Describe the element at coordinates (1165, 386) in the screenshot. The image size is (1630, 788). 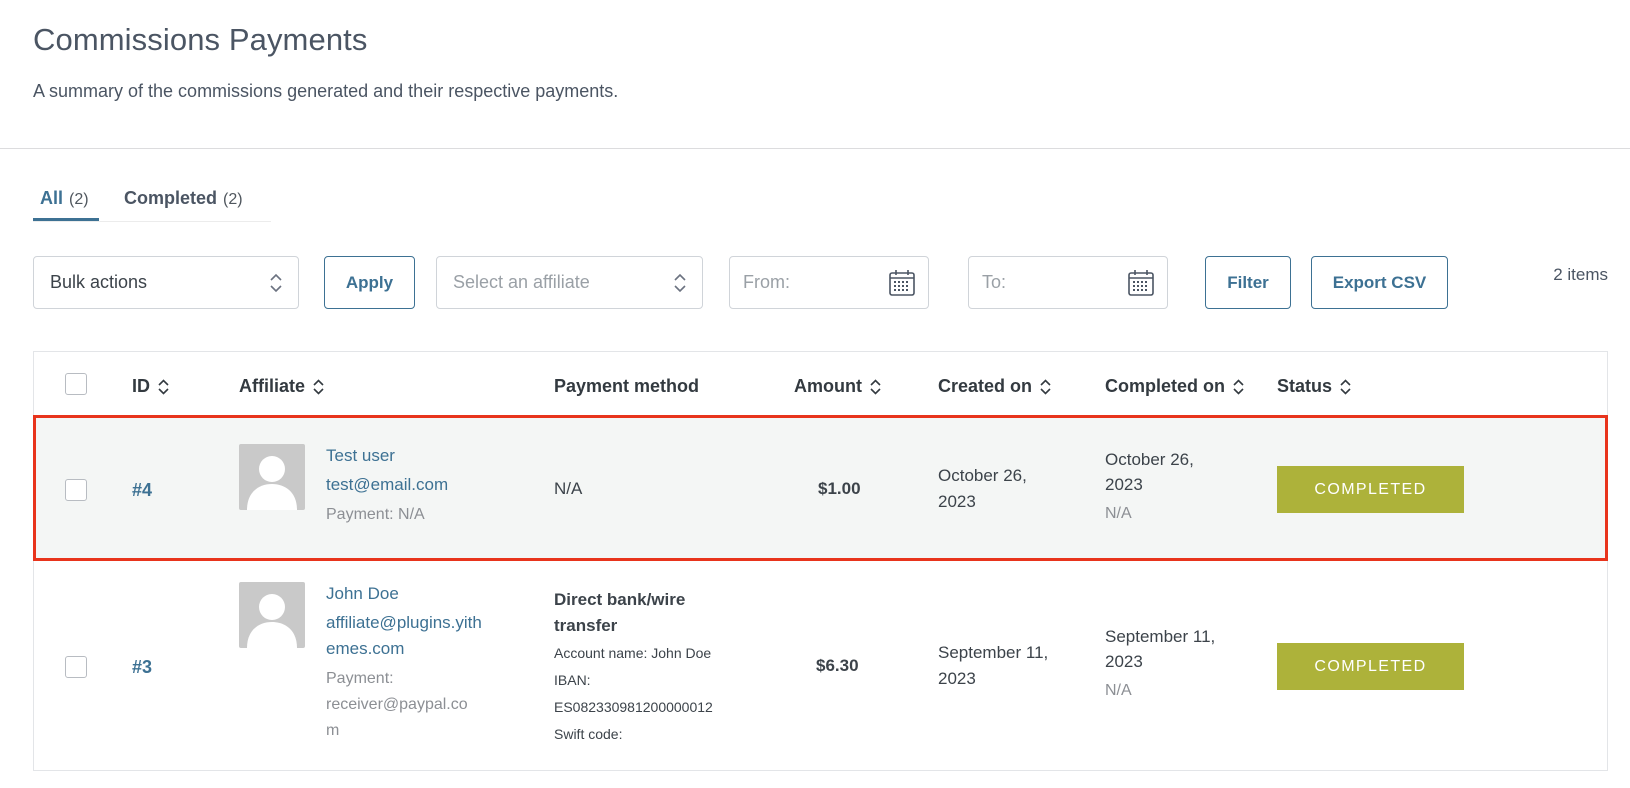
I see `column-header-completed-on-label: Completed on` at that location.